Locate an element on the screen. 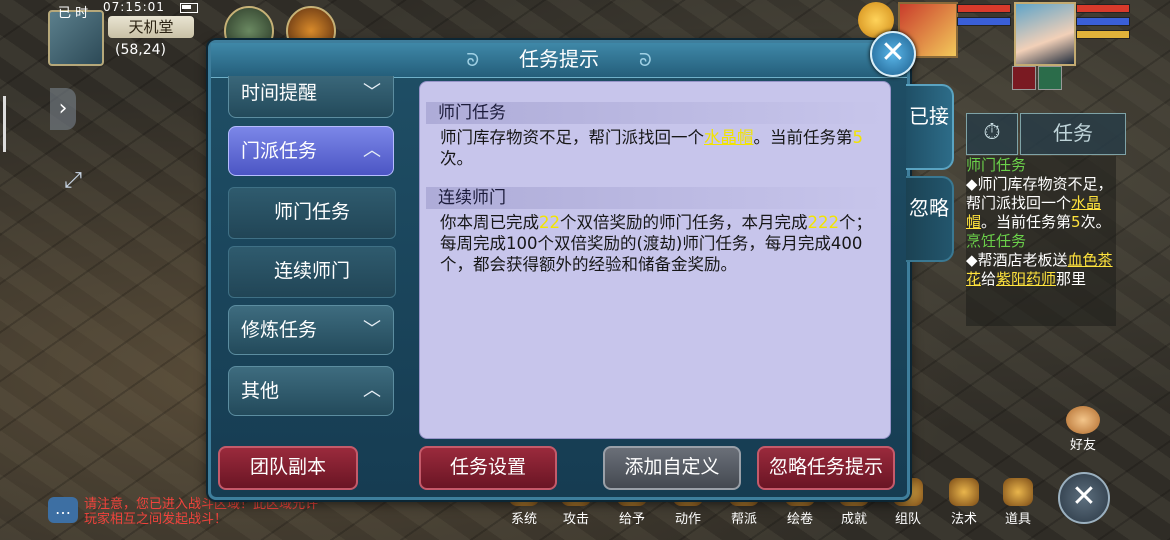 The width and height of the screenshot is (1170, 540). category-label: 门派任务 is located at coordinates (279, 151).